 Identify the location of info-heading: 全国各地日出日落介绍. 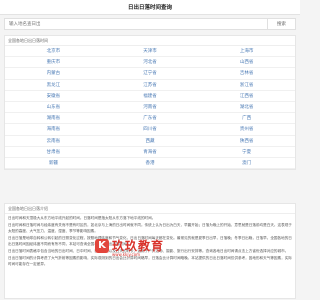
(150, 209).